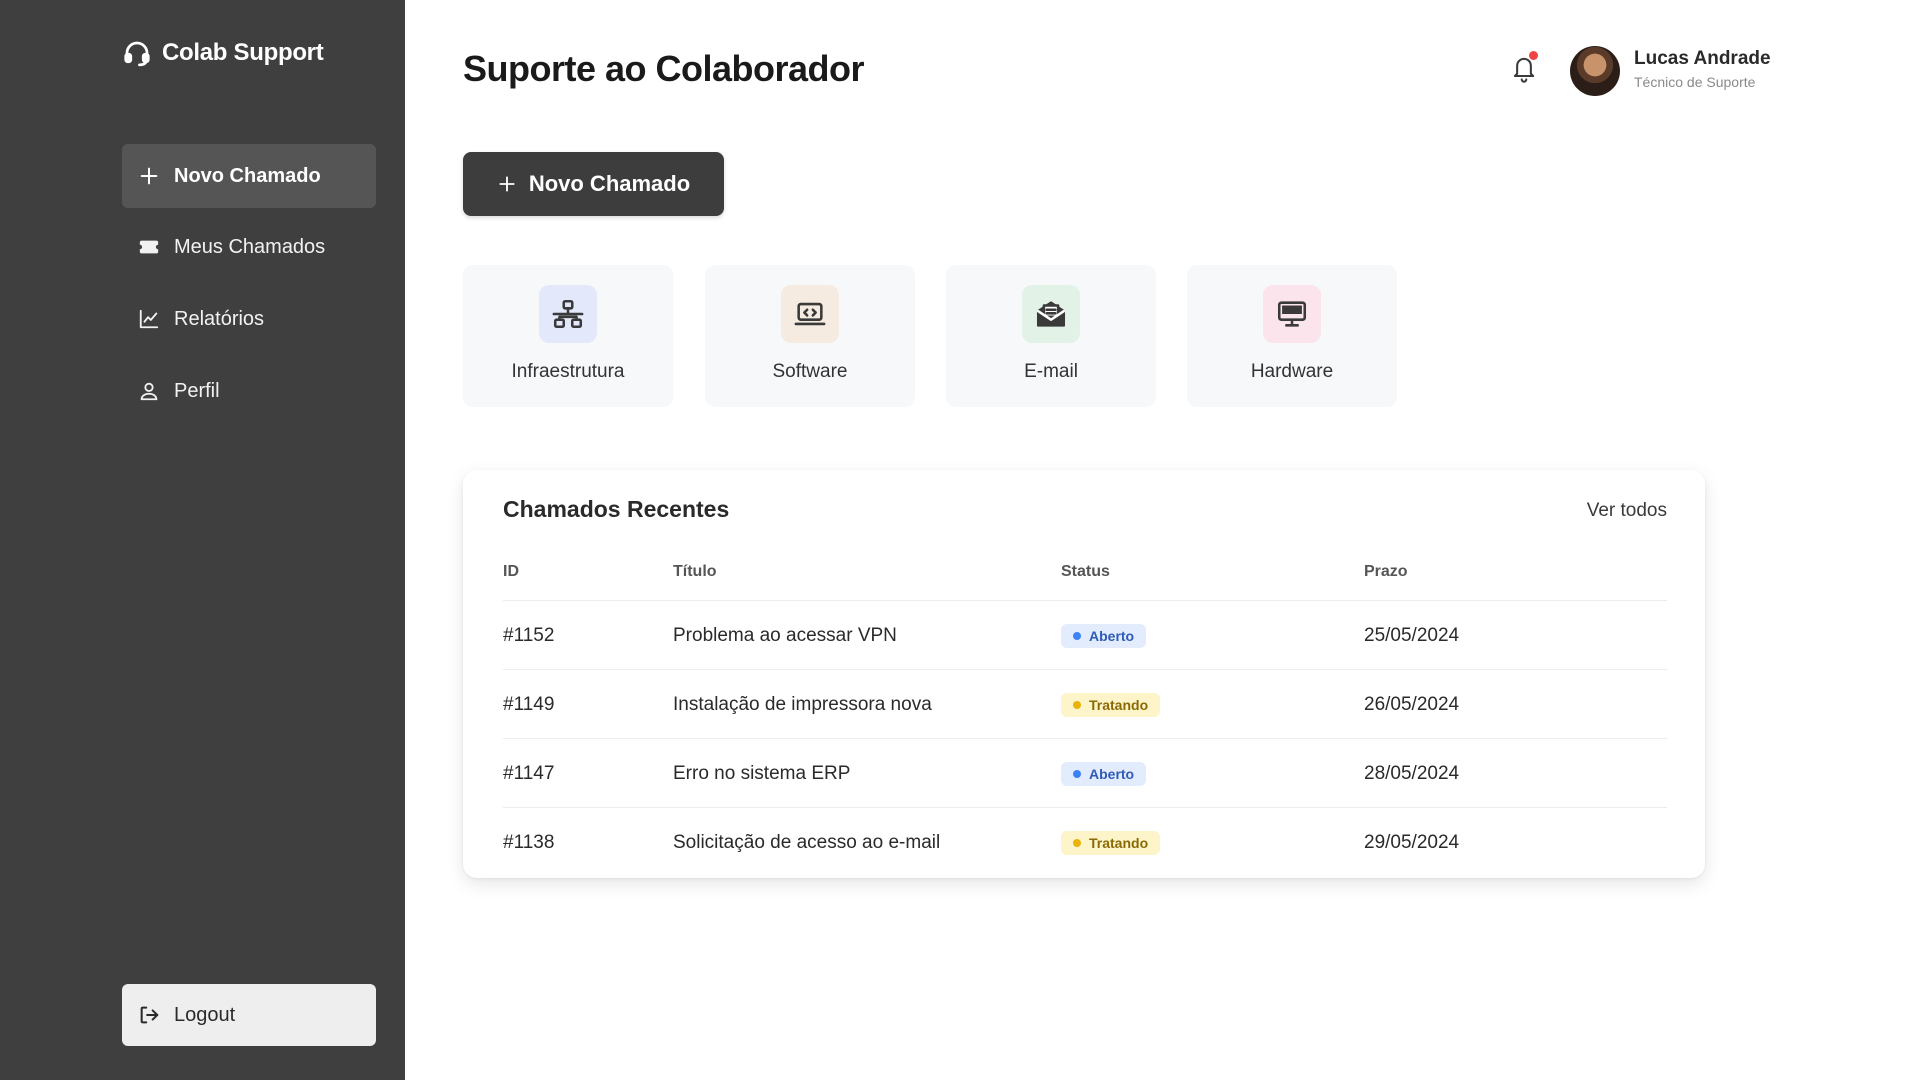  What do you see at coordinates (149, 391) in the screenshot?
I see `user-icon` at bounding box center [149, 391].